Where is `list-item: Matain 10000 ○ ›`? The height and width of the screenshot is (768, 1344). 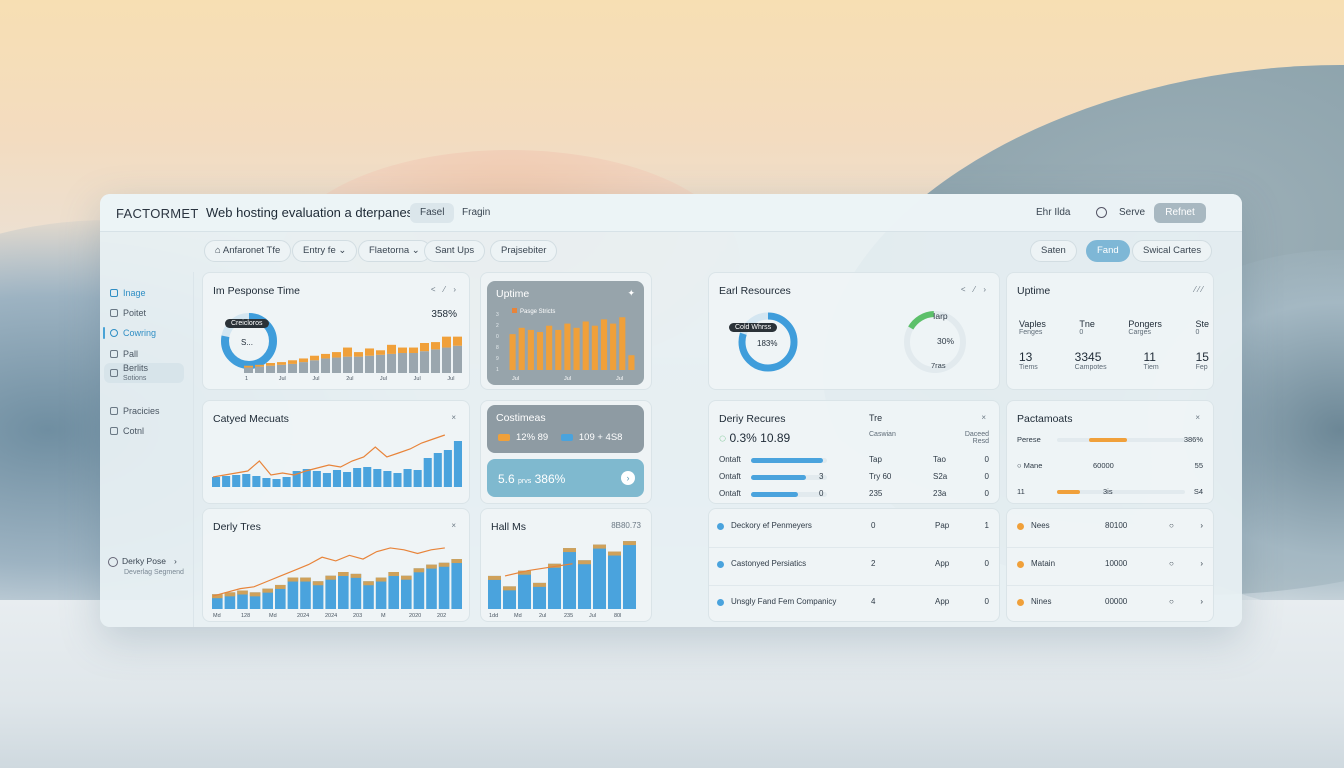
list-item: Matain 10000 ○ › is located at coordinates (1110, 572).